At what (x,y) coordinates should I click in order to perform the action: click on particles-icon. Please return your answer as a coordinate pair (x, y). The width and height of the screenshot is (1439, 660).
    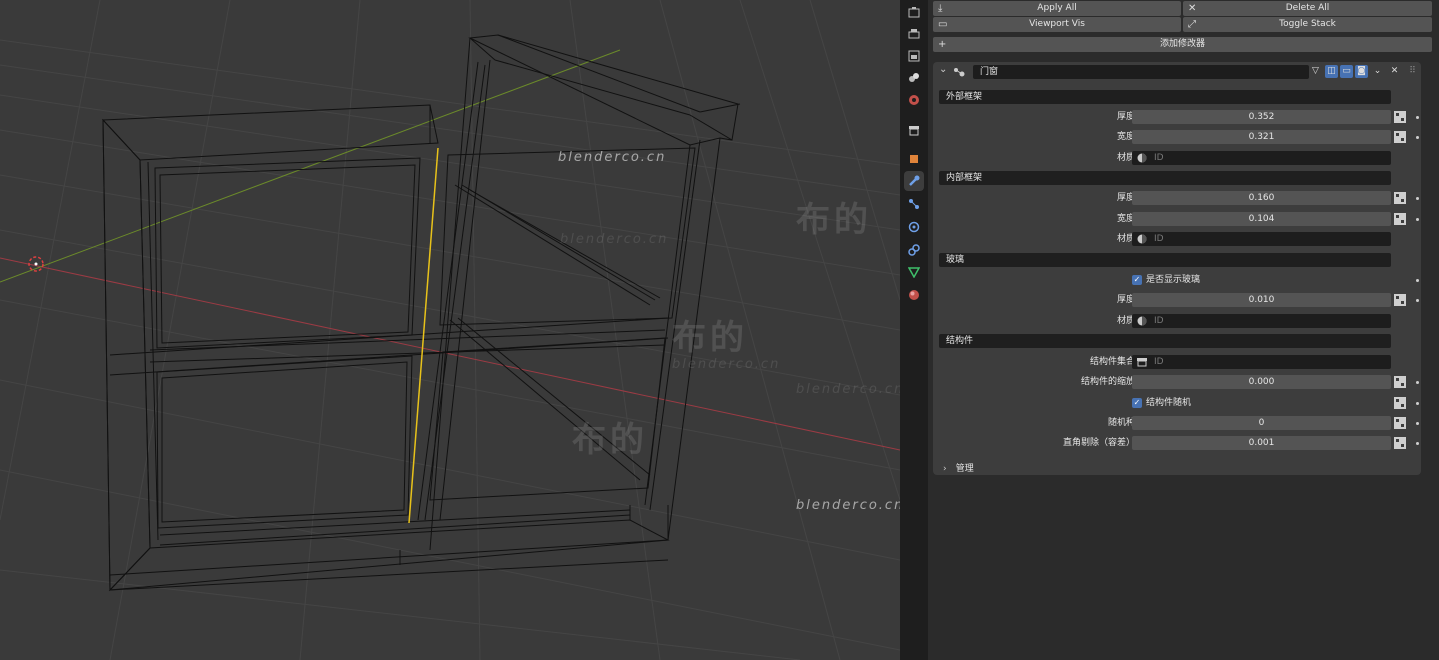
    Looking at the image, I should click on (914, 204).